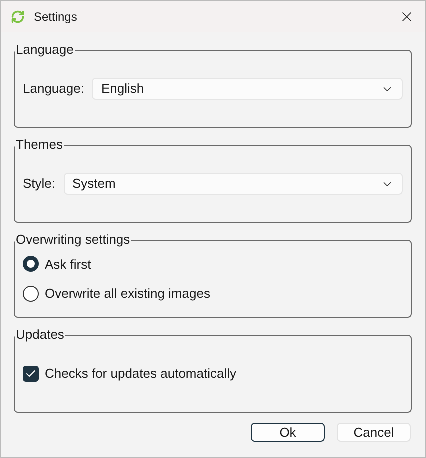 The height and width of the screenshot is (458, 426). Describe the element at coordinates (374, 432) in the screenshot. I see `dialog-button: Cancel` at that location.